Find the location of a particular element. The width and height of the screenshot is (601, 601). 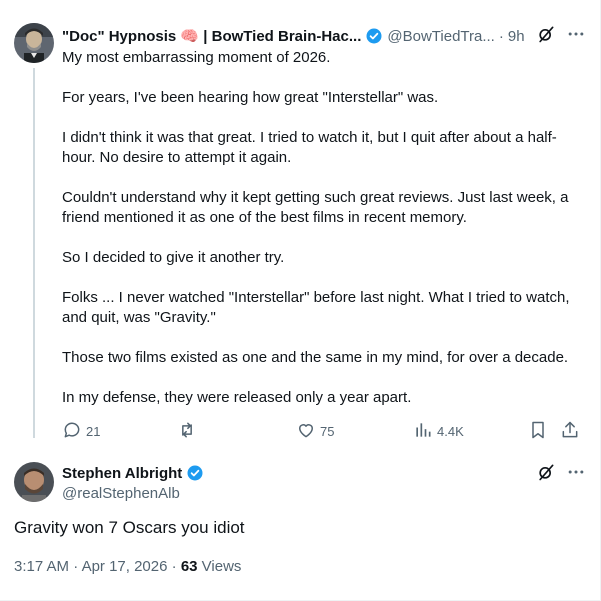

bookmark-button is located at coordinates (538, 431).